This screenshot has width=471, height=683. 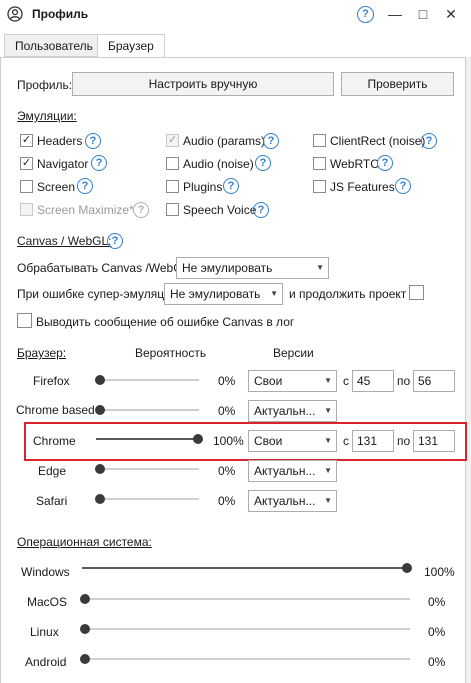 I want to click on chrome-label: Chrome, so click(x=54, y=441).